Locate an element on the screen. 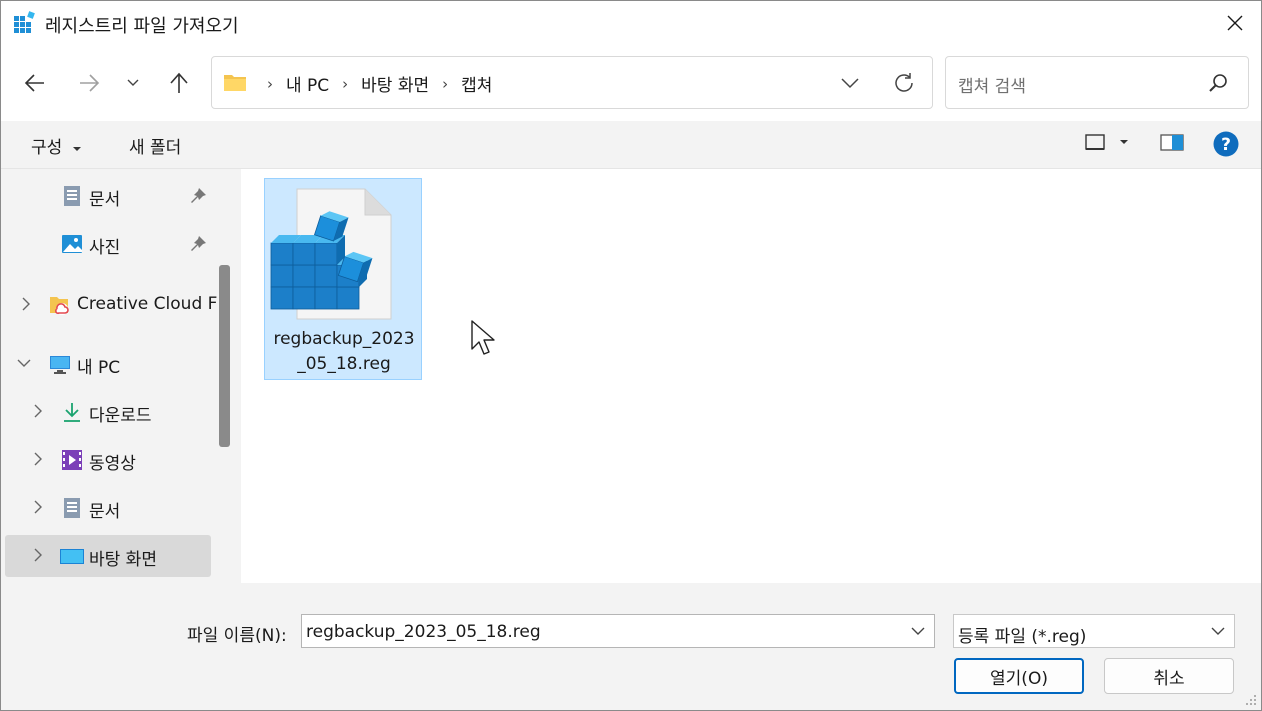 This screenshot has height=711, width=1262. navigation-bar: › 내 PC › 바탕 화면 › 캡쳐 캡쳐 검색 is located at coordinates (631, 83).